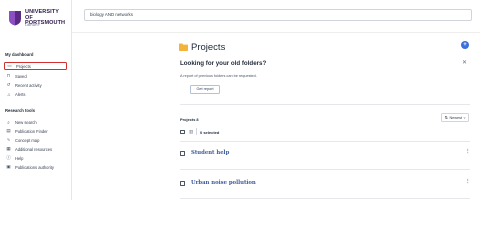 The height and width of the screenshot is (240, 480). Describe the element at coordinates (9, 65) in the screenshot. I see `folder-icon: ▭` at that location.